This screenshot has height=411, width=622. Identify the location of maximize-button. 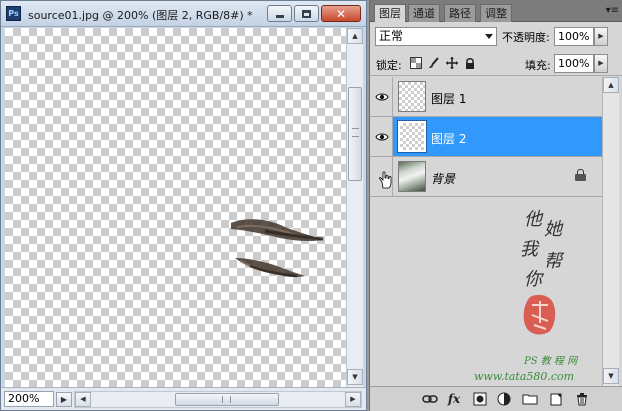
(306, 13).